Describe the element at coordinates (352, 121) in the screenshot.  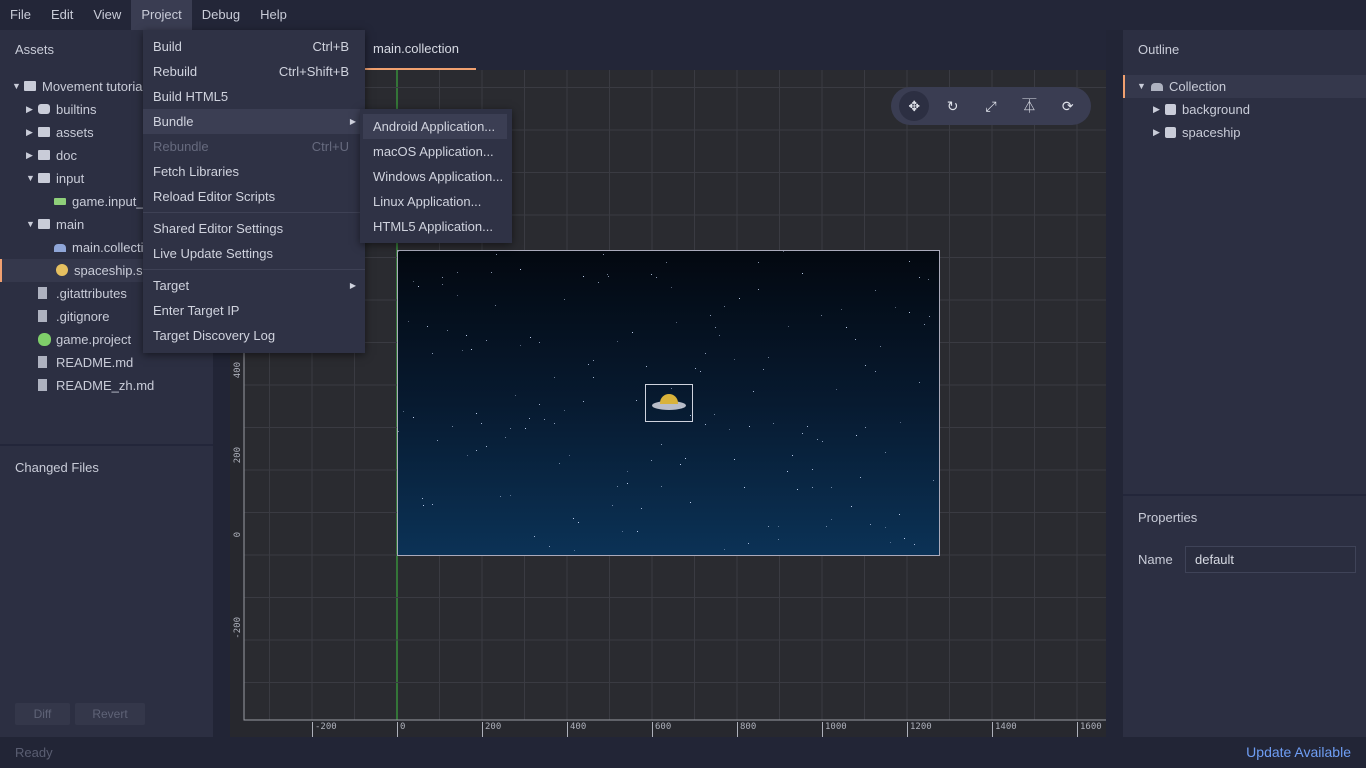
I see `submenu-arrow-icon: ▶` at that location.